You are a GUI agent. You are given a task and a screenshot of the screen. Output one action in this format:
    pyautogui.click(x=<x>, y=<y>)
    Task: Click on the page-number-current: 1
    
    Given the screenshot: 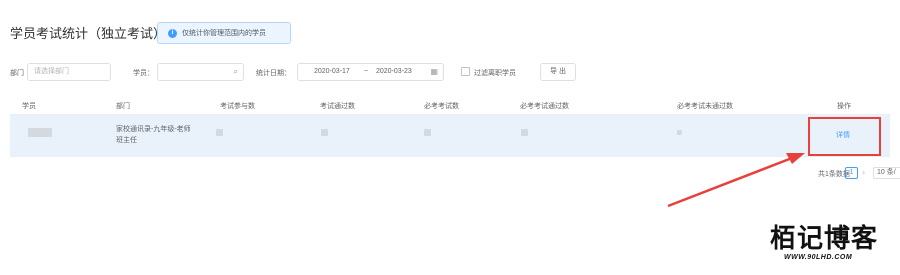 What is the action you would take?
    pyautogui.click(x=851, y=173)
    